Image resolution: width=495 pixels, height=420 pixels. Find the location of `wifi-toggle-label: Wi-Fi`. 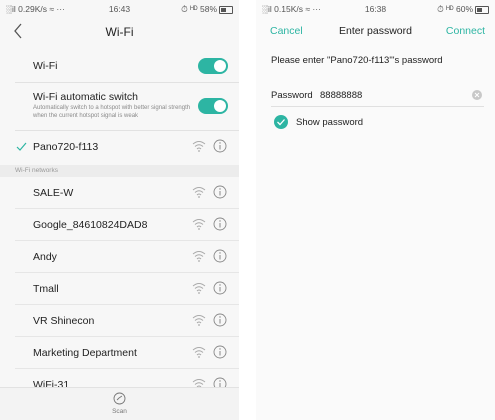

wifi-toggle-label: Wi-Fi is located at coordinates (45, 66).